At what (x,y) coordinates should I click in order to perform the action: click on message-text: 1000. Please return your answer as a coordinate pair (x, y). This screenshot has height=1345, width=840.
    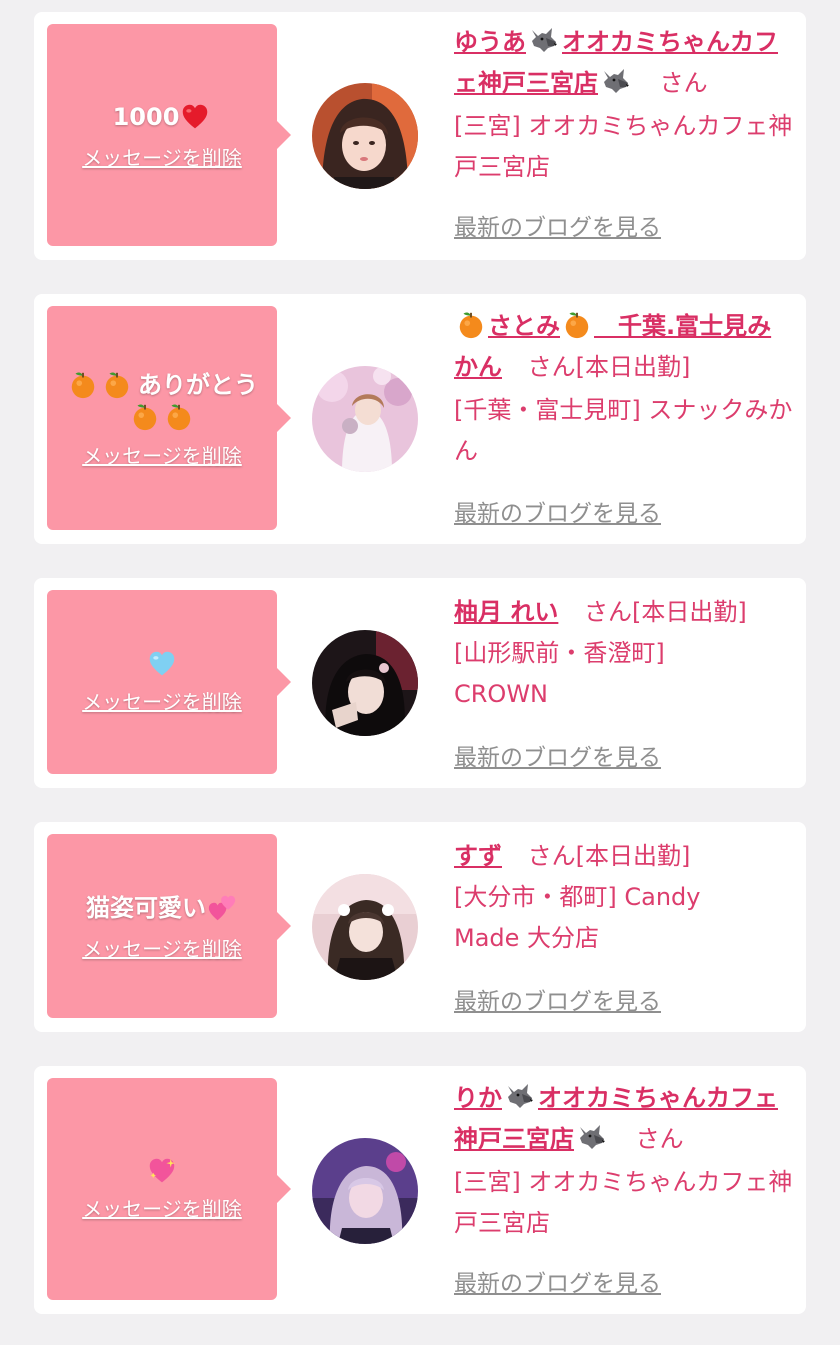
    Looking at the image, I should click on (162, 117).